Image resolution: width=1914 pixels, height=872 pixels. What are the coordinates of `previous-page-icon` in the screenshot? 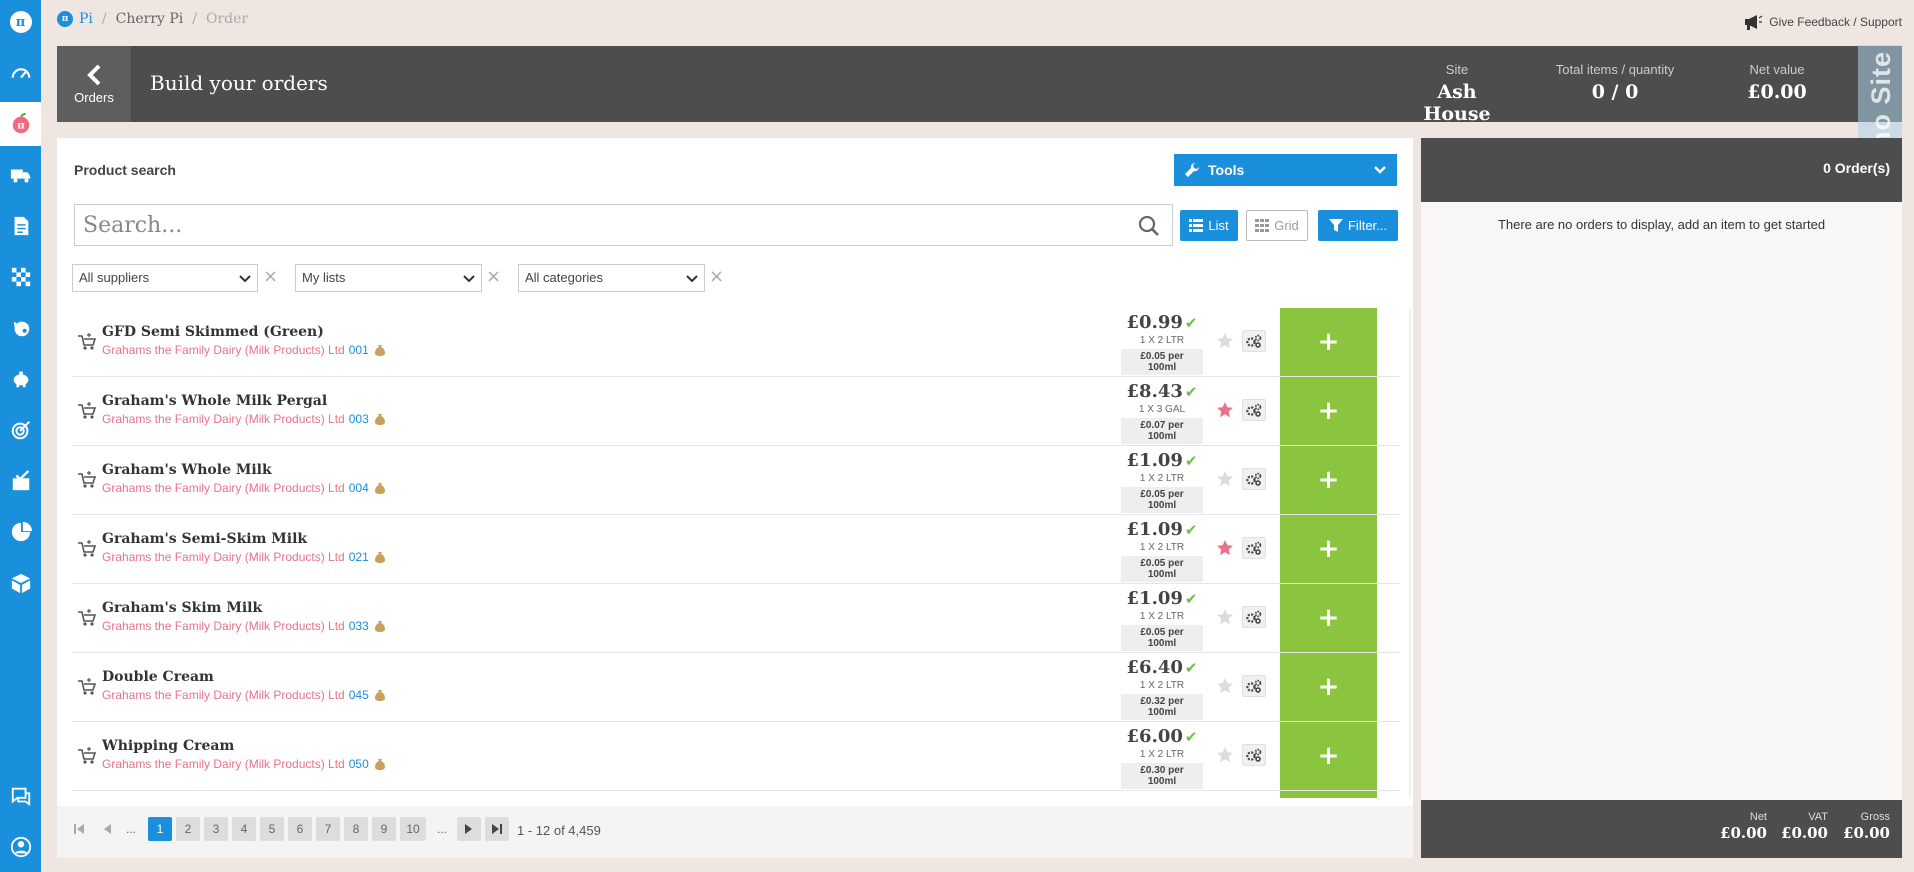 It's located at (107, 829).